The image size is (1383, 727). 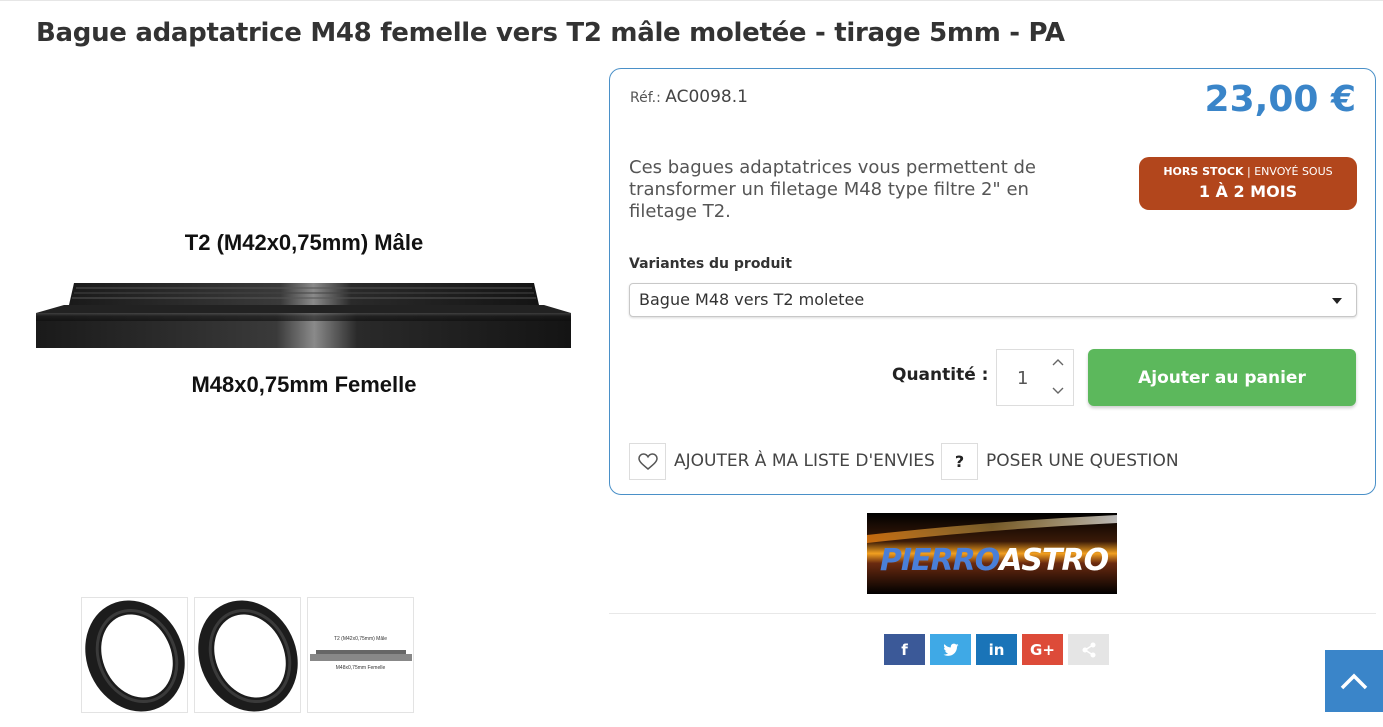 I want to click on quantity-label: Quantité :, so click(x=940, y=375).